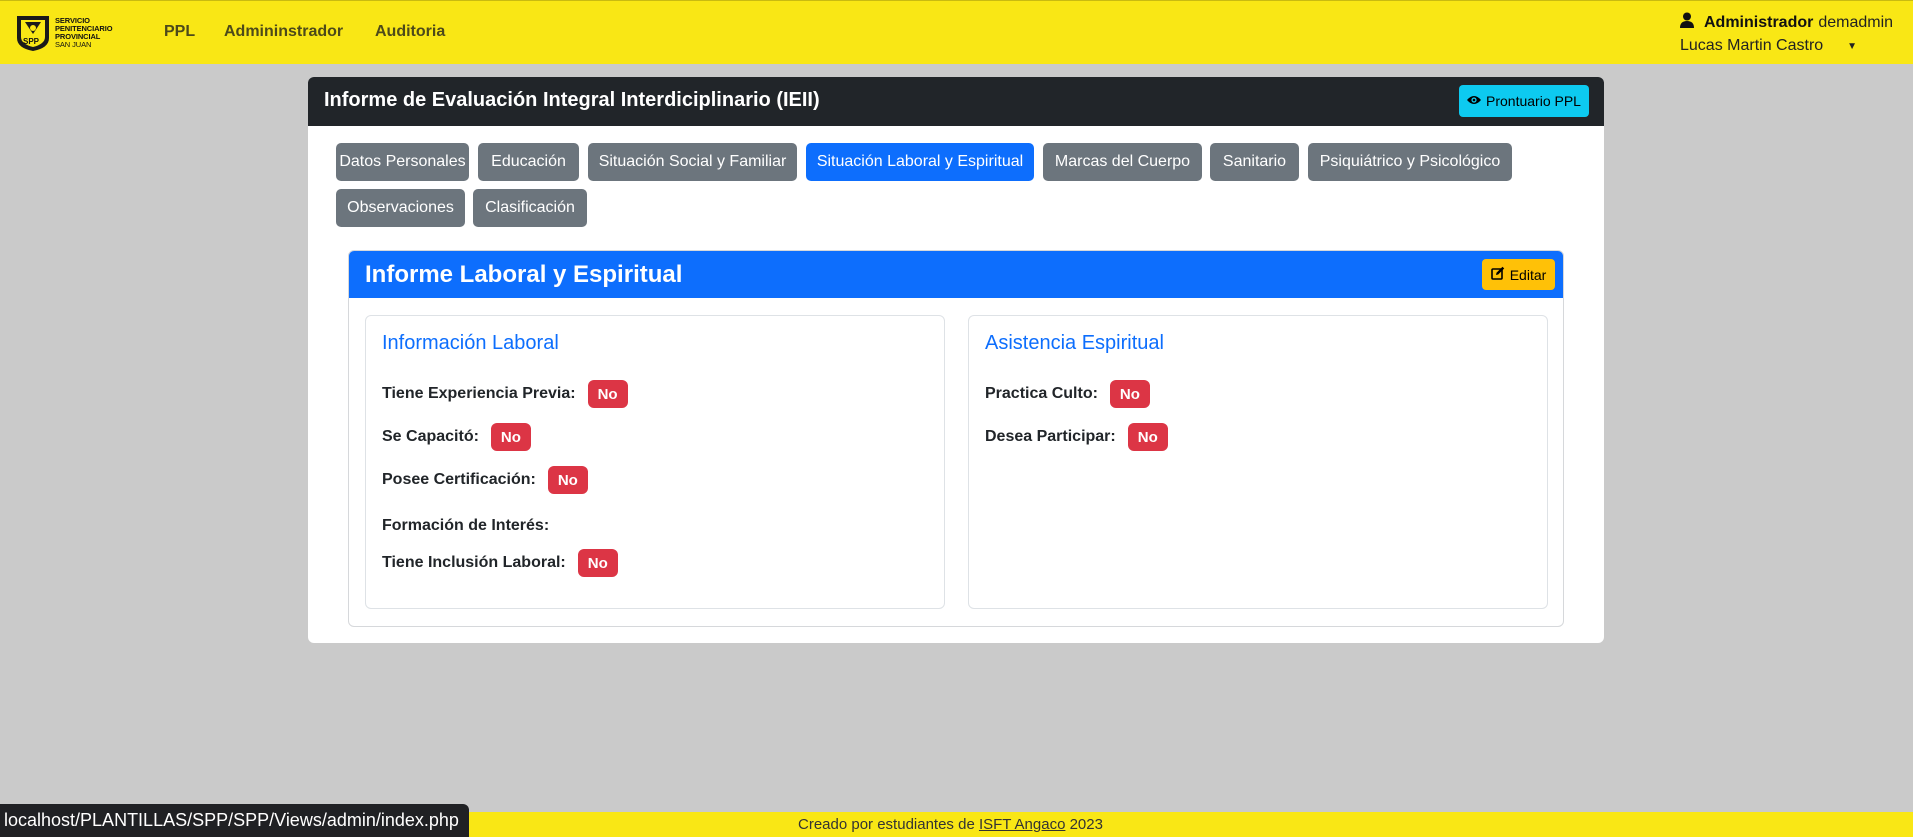 The width and height of the screenshot is (1913, 837). Describe the element at coordinates (470, 343) in the screenshot. I see `panel-title-laboral: Información Laboral` at that location.